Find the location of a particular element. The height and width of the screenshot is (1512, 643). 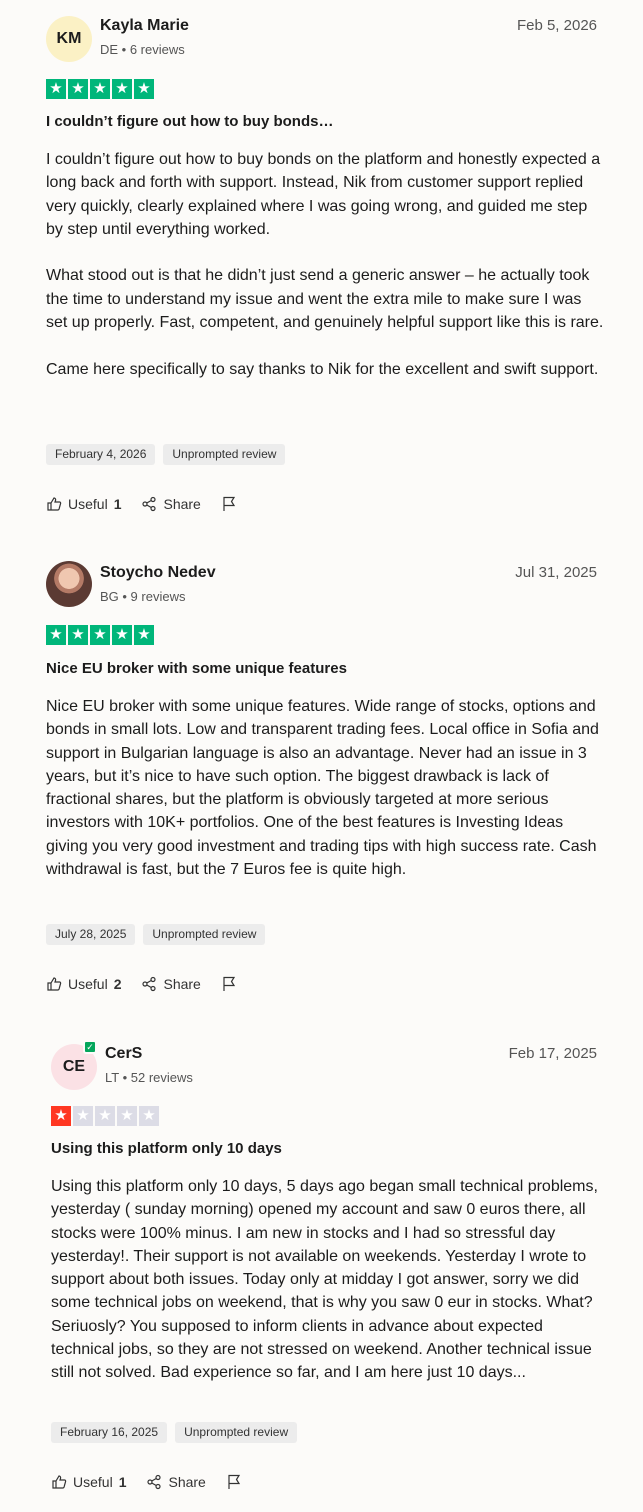

review-date: Feb 17, 2025 is located at coordinates (552, 1053).